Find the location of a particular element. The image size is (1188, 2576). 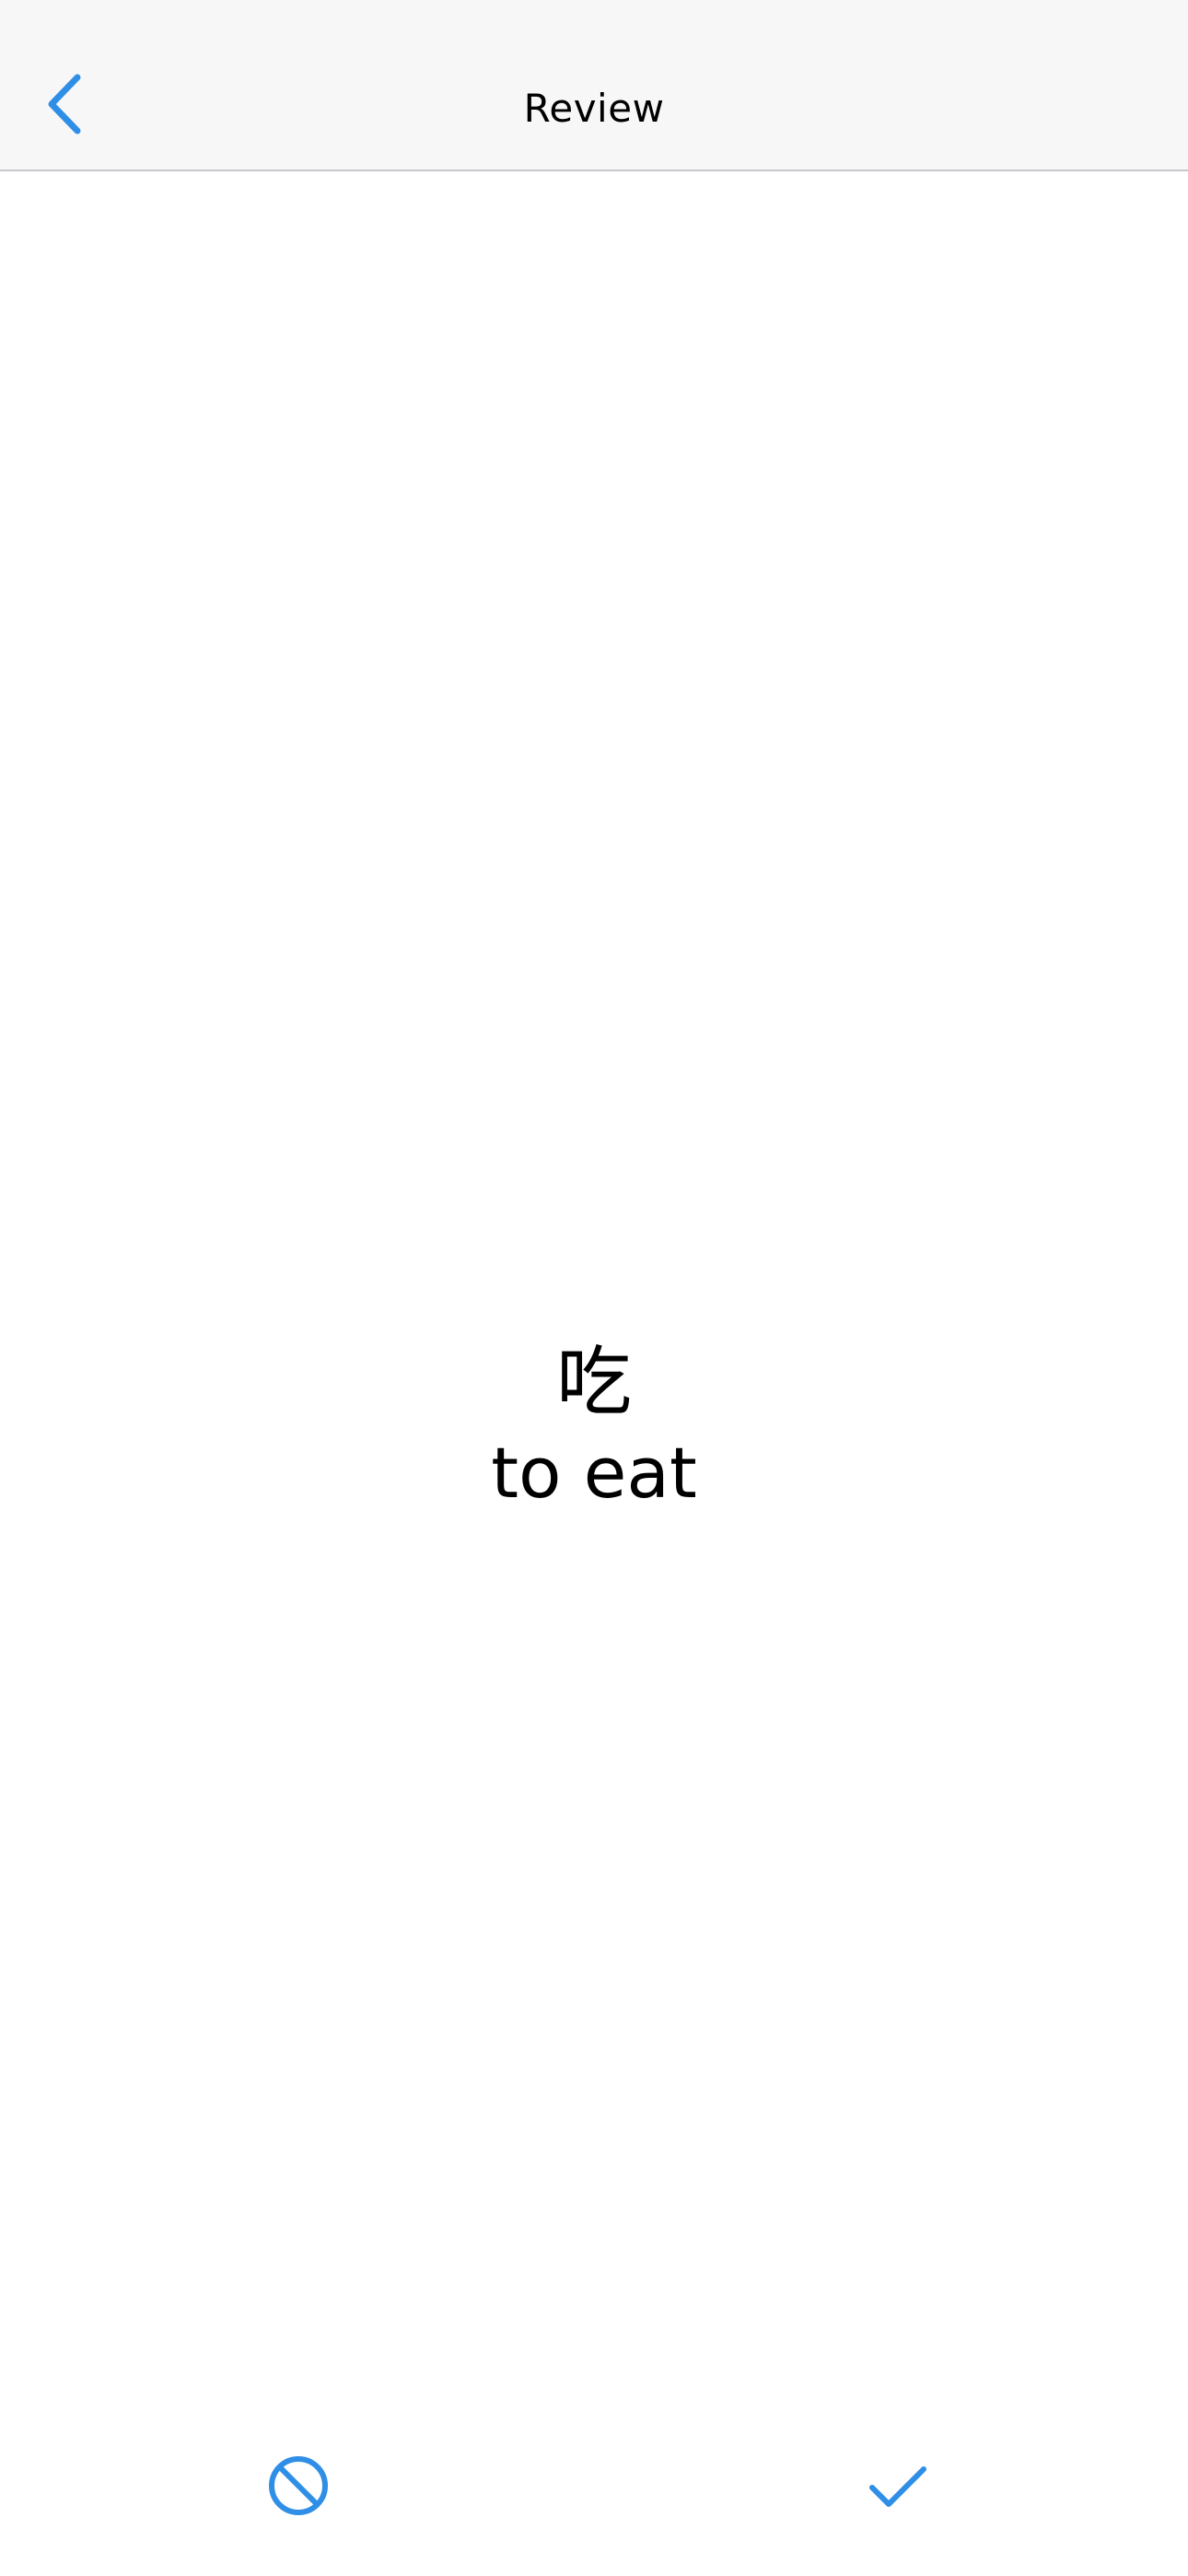

block-icon is located at coordinates (298, 2485).